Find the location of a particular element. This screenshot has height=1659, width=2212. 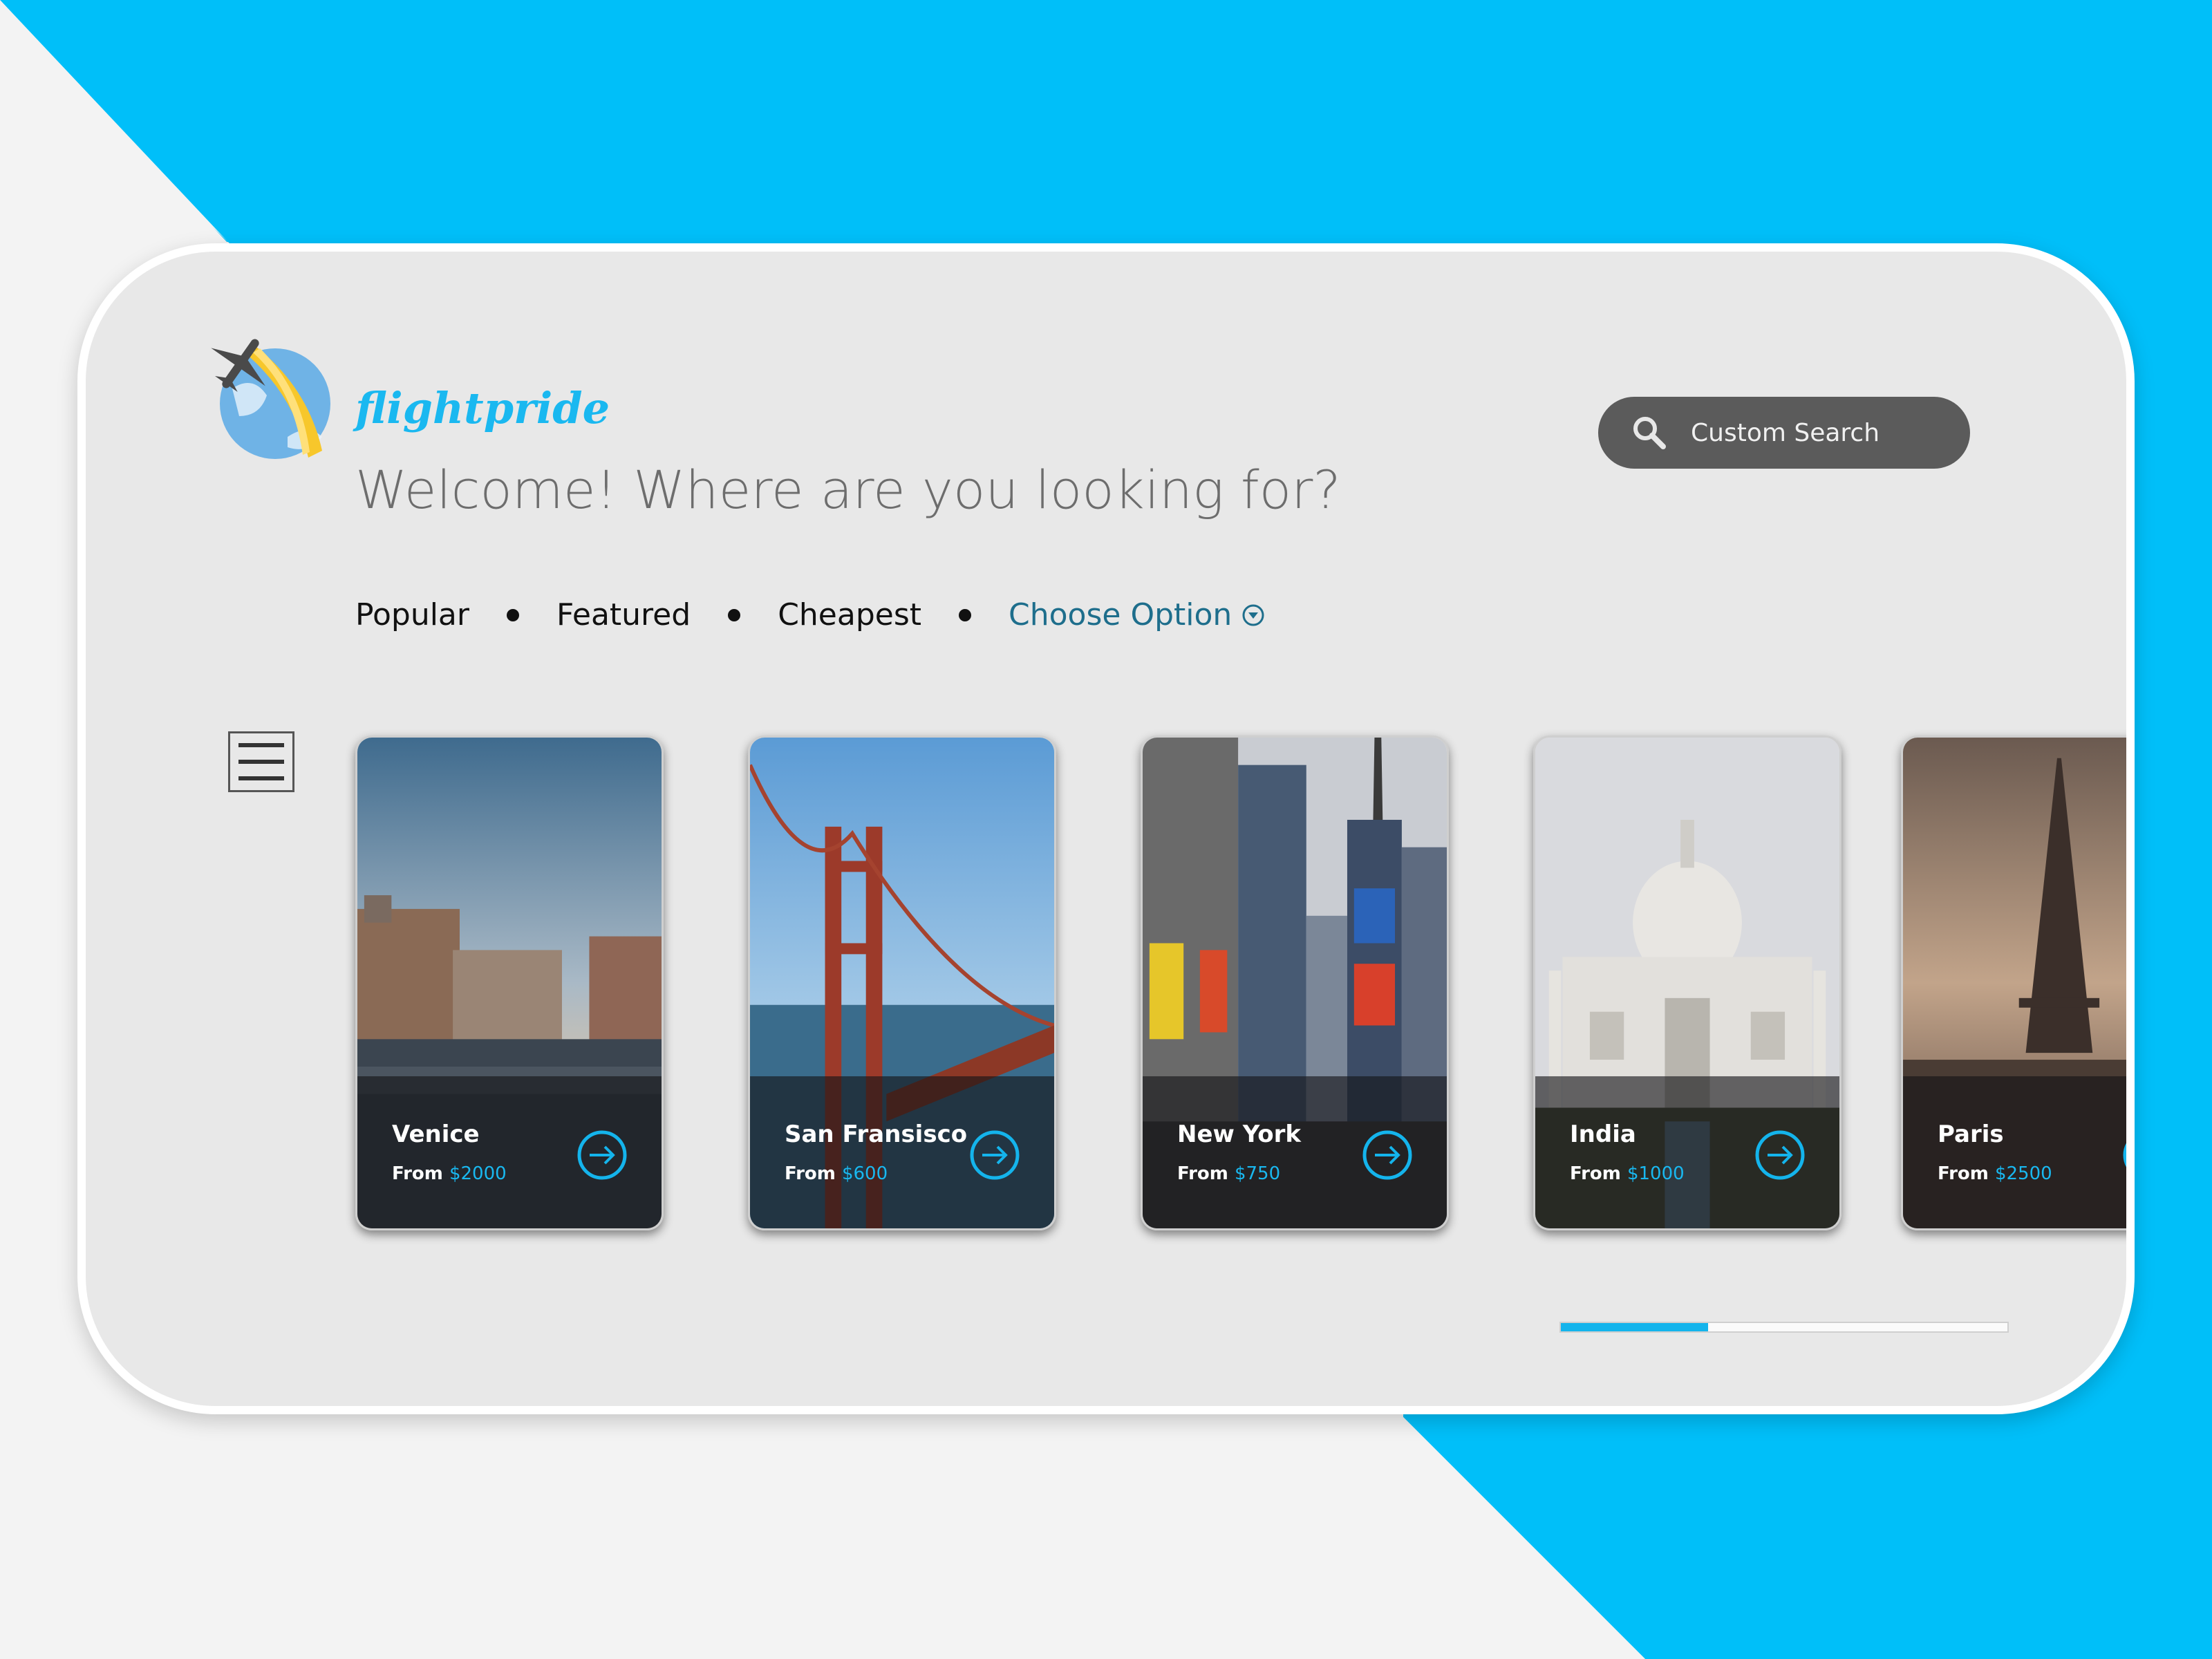

filter-bar: Popular Featured Cheapest Choose Option is located at coordinates (810, 615).